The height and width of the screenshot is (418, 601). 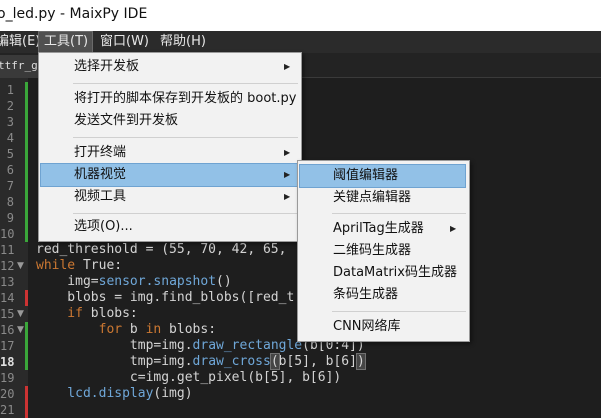 What do you see at coordinates (382, 176) in the screenshot?
I see `menu-item-threshold-editor: 阈值编辑器` at bounding box center [382, 176].